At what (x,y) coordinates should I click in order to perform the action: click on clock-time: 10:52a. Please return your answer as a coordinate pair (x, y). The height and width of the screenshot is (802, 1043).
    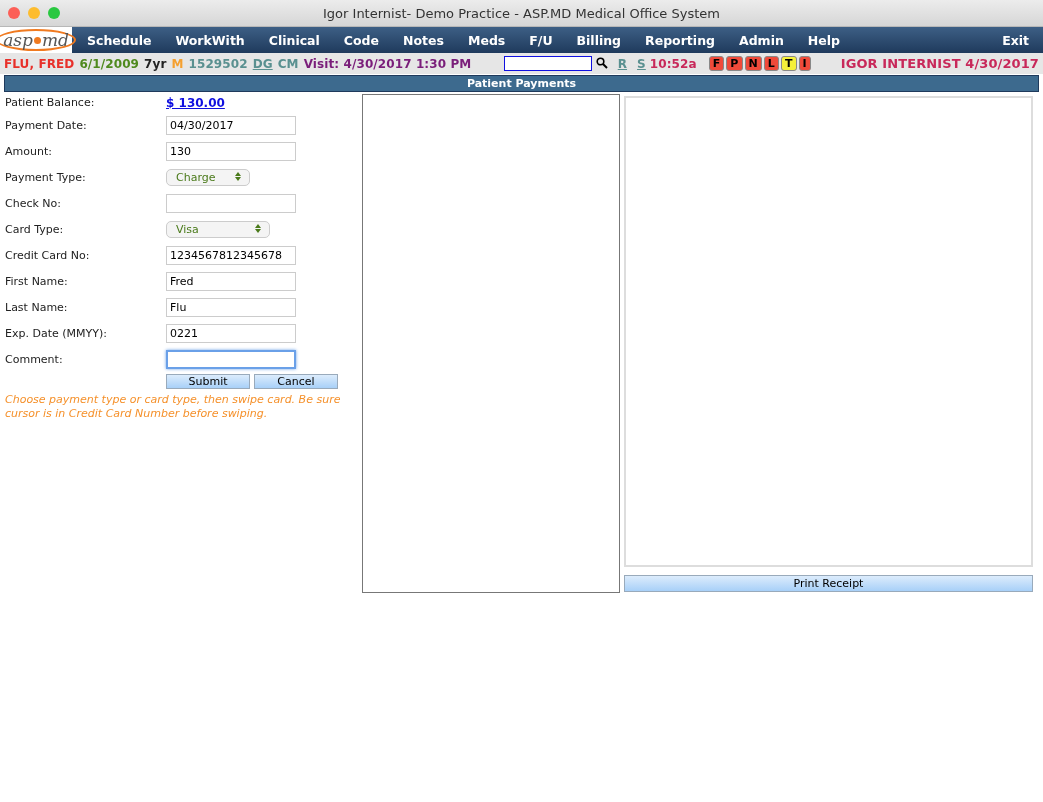
    Looking at the image, I should click on (673, 63).